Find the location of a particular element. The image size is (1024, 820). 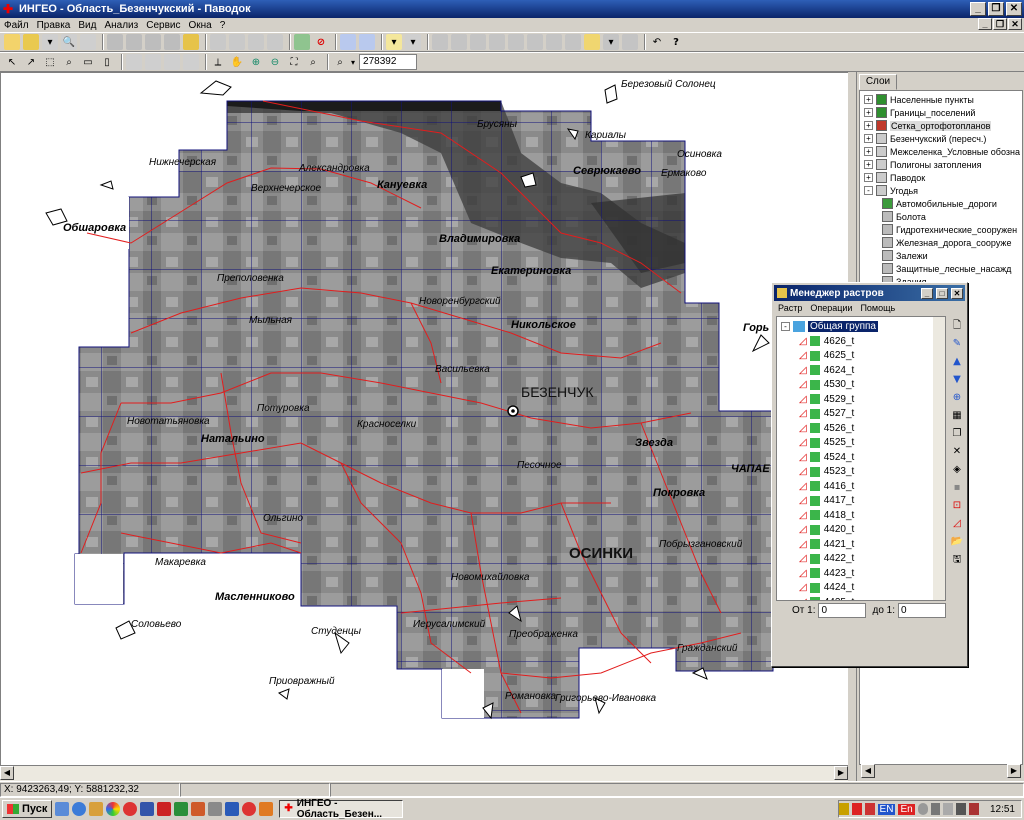

explorer-icon is located at coordinates (96, 808).